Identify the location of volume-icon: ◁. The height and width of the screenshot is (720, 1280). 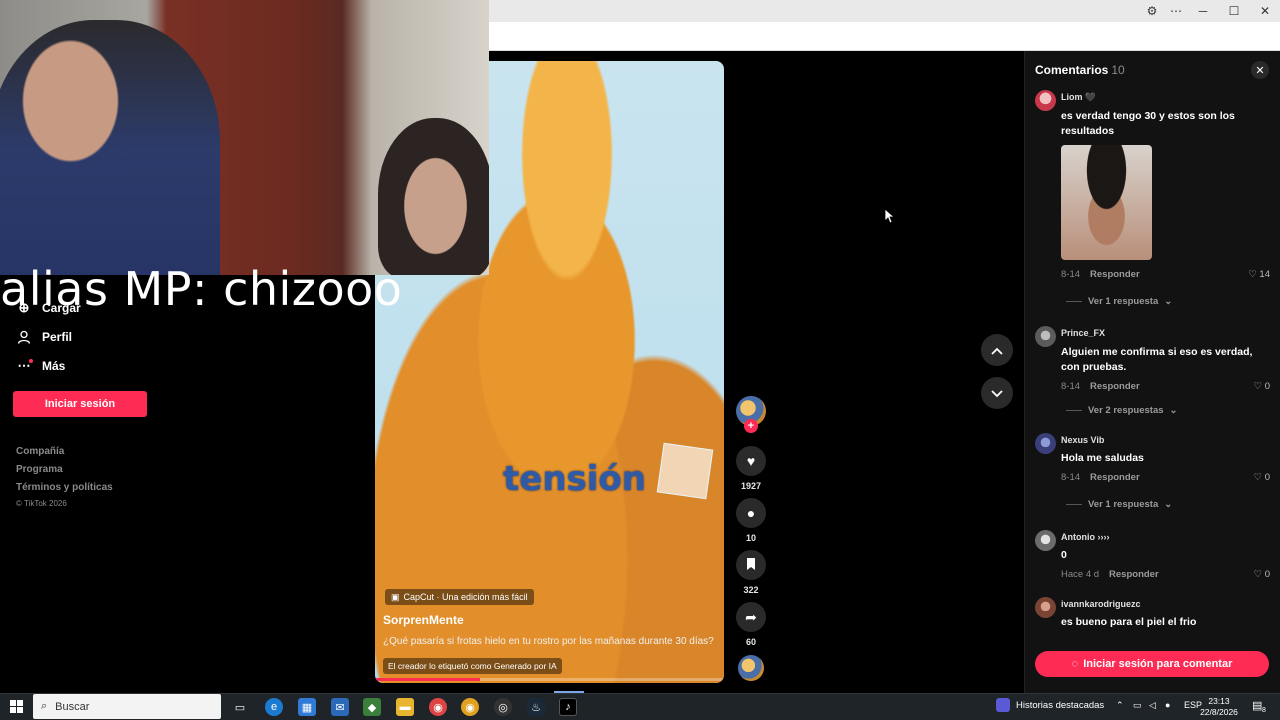
(1152, 705).